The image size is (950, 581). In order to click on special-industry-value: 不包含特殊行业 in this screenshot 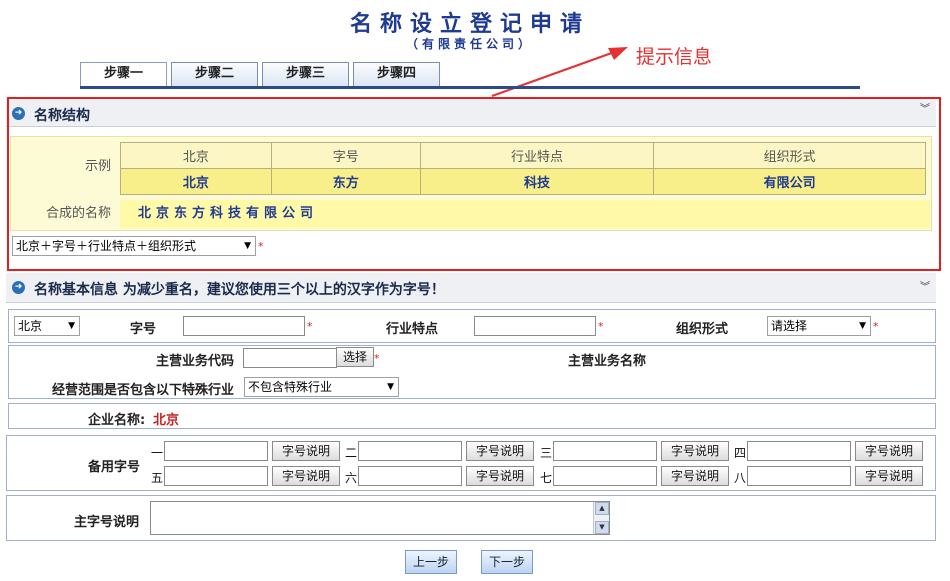, I will do `click(290, 387)`.